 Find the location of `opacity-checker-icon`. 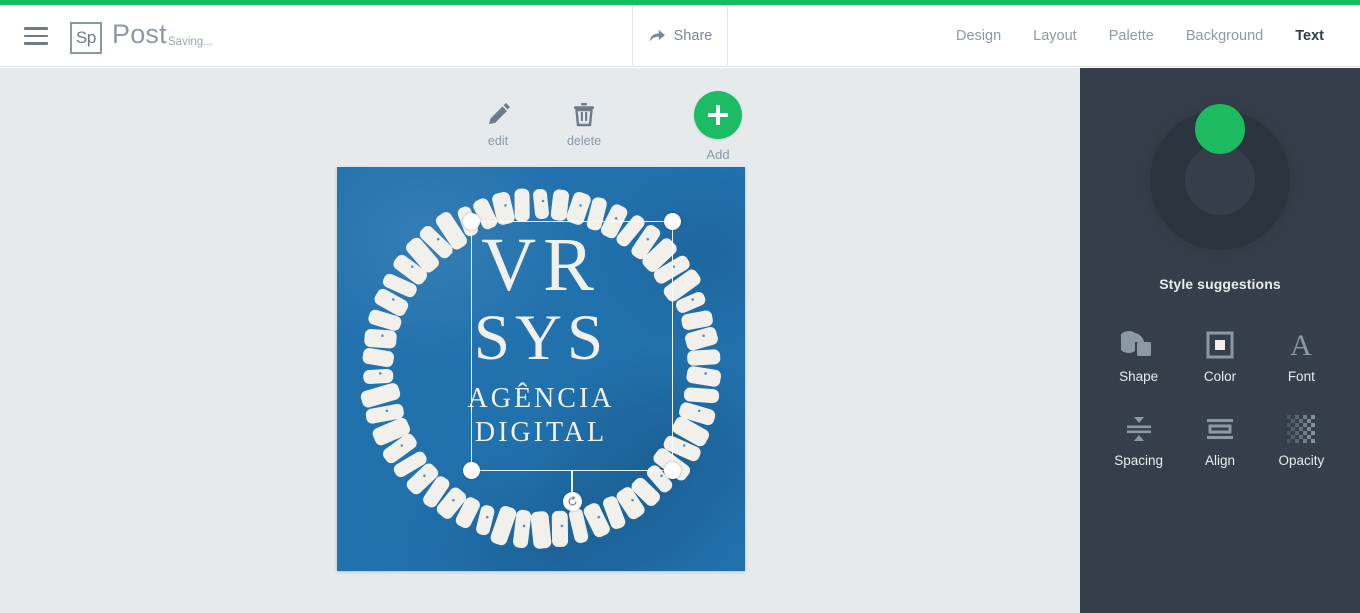

opacity-checker-icon is located at coordinates (1301, 429).